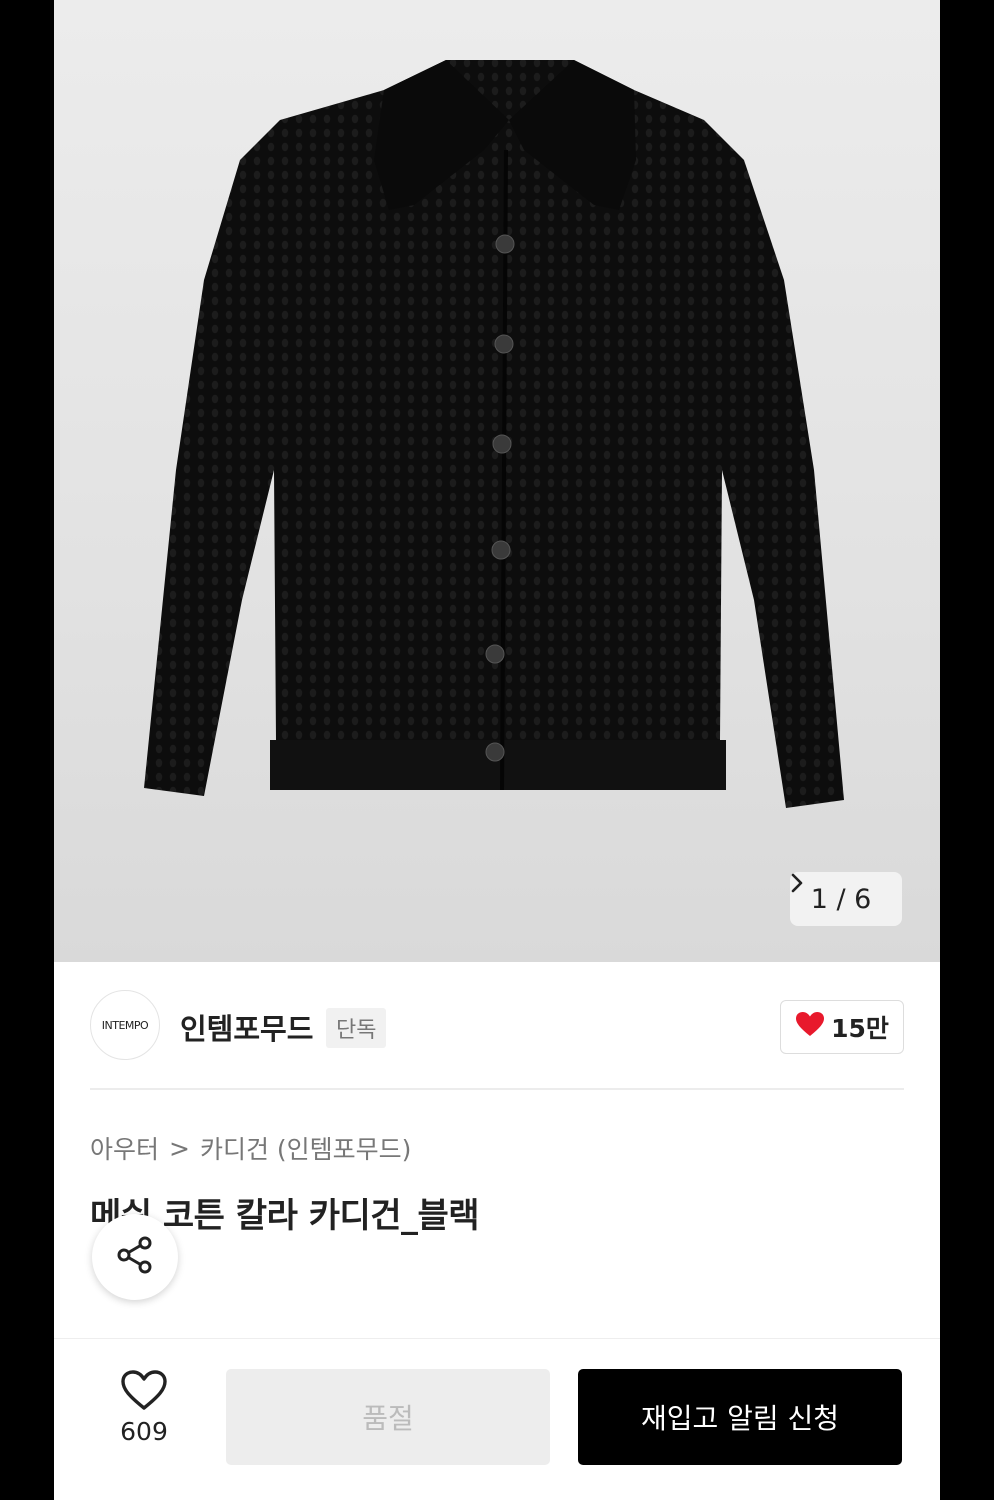 This screenshot has height=1500, width=994. What do you see at coordinates (144, 1431) in the screenshot?
I see `wishlist-count: 609` at bounding box center [144, 1431].